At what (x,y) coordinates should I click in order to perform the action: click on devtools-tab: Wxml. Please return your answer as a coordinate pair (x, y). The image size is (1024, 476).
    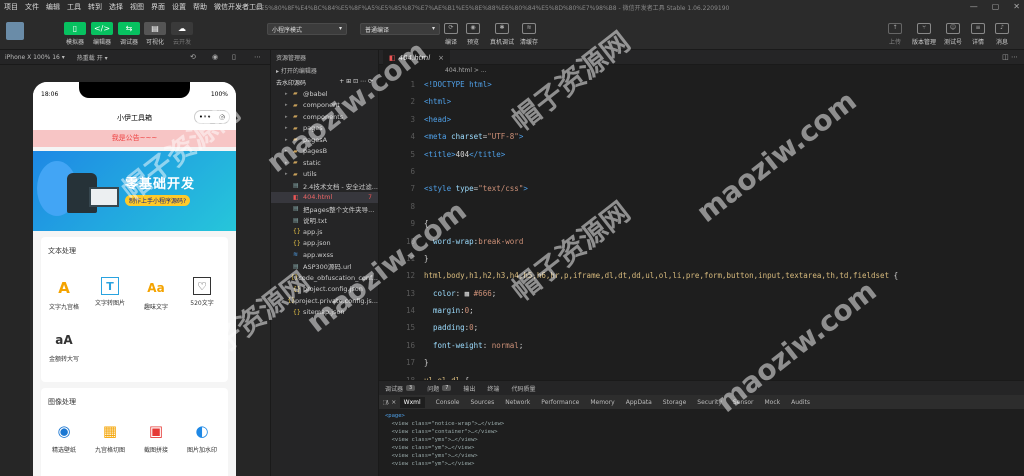
    Looking at the image, I should click on (412, 402).